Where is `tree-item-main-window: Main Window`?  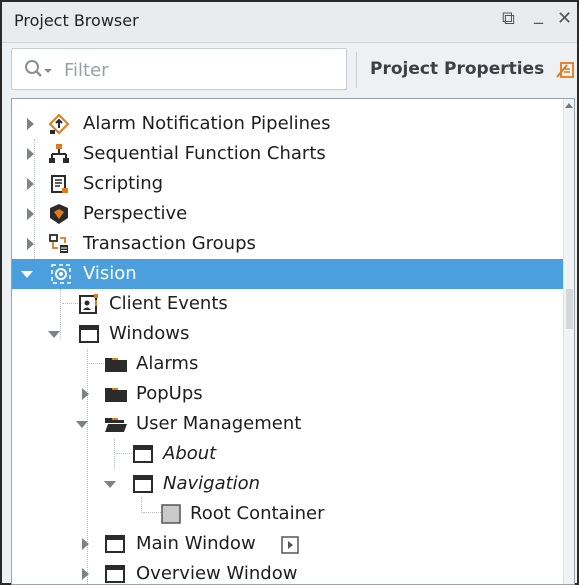 tree-item-main-window: Main Window is located at coordinates (289, 544).